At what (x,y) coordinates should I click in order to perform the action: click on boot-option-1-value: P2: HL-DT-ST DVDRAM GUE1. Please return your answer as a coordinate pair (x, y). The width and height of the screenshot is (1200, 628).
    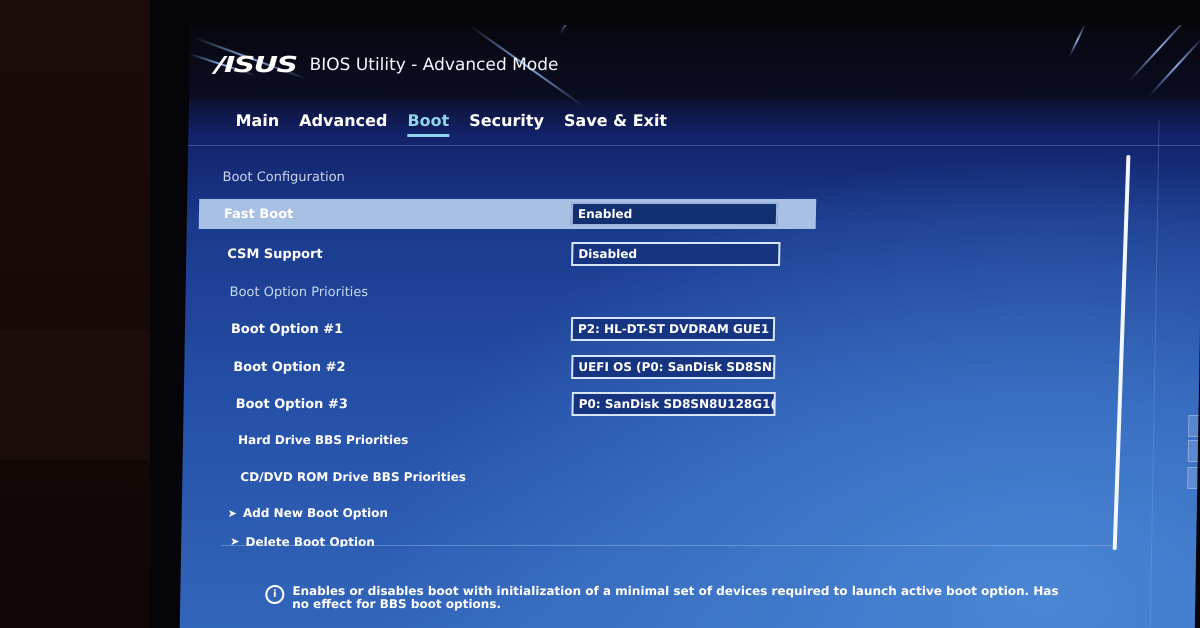
    Looking at the image, I should click on (673, 329).